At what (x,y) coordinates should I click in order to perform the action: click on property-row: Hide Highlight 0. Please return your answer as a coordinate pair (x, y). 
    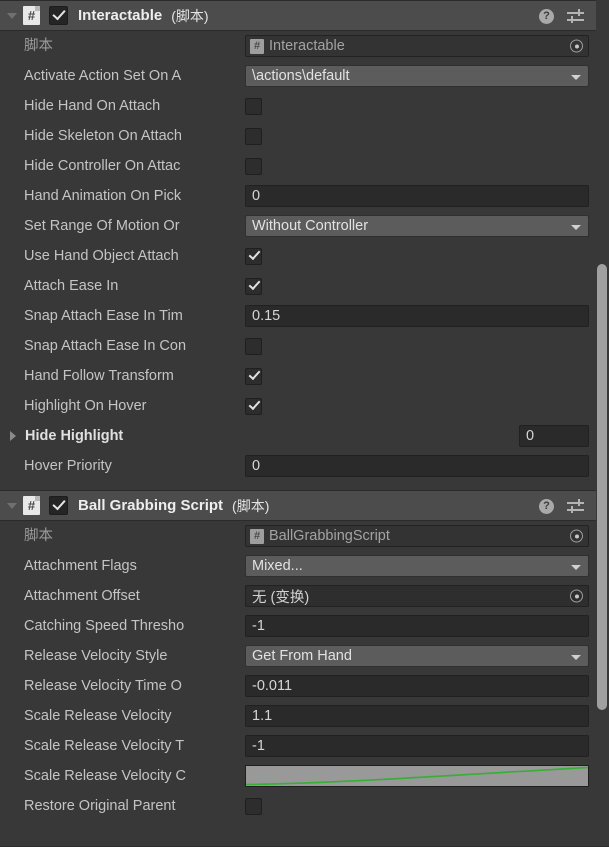
    Looking at the image, I should click on (304, 436).